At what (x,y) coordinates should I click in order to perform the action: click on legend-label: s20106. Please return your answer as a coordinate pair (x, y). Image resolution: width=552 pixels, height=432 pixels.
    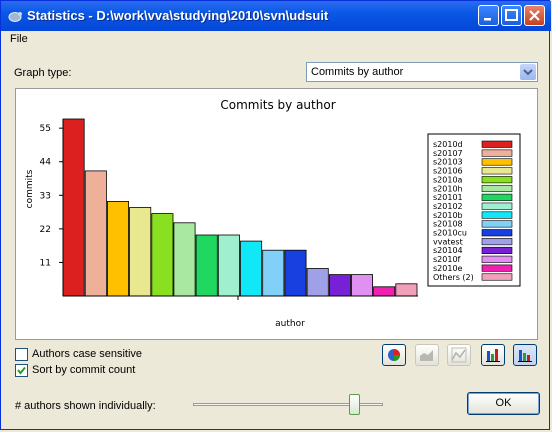
    Looking at the image, I should click on (448, 171).